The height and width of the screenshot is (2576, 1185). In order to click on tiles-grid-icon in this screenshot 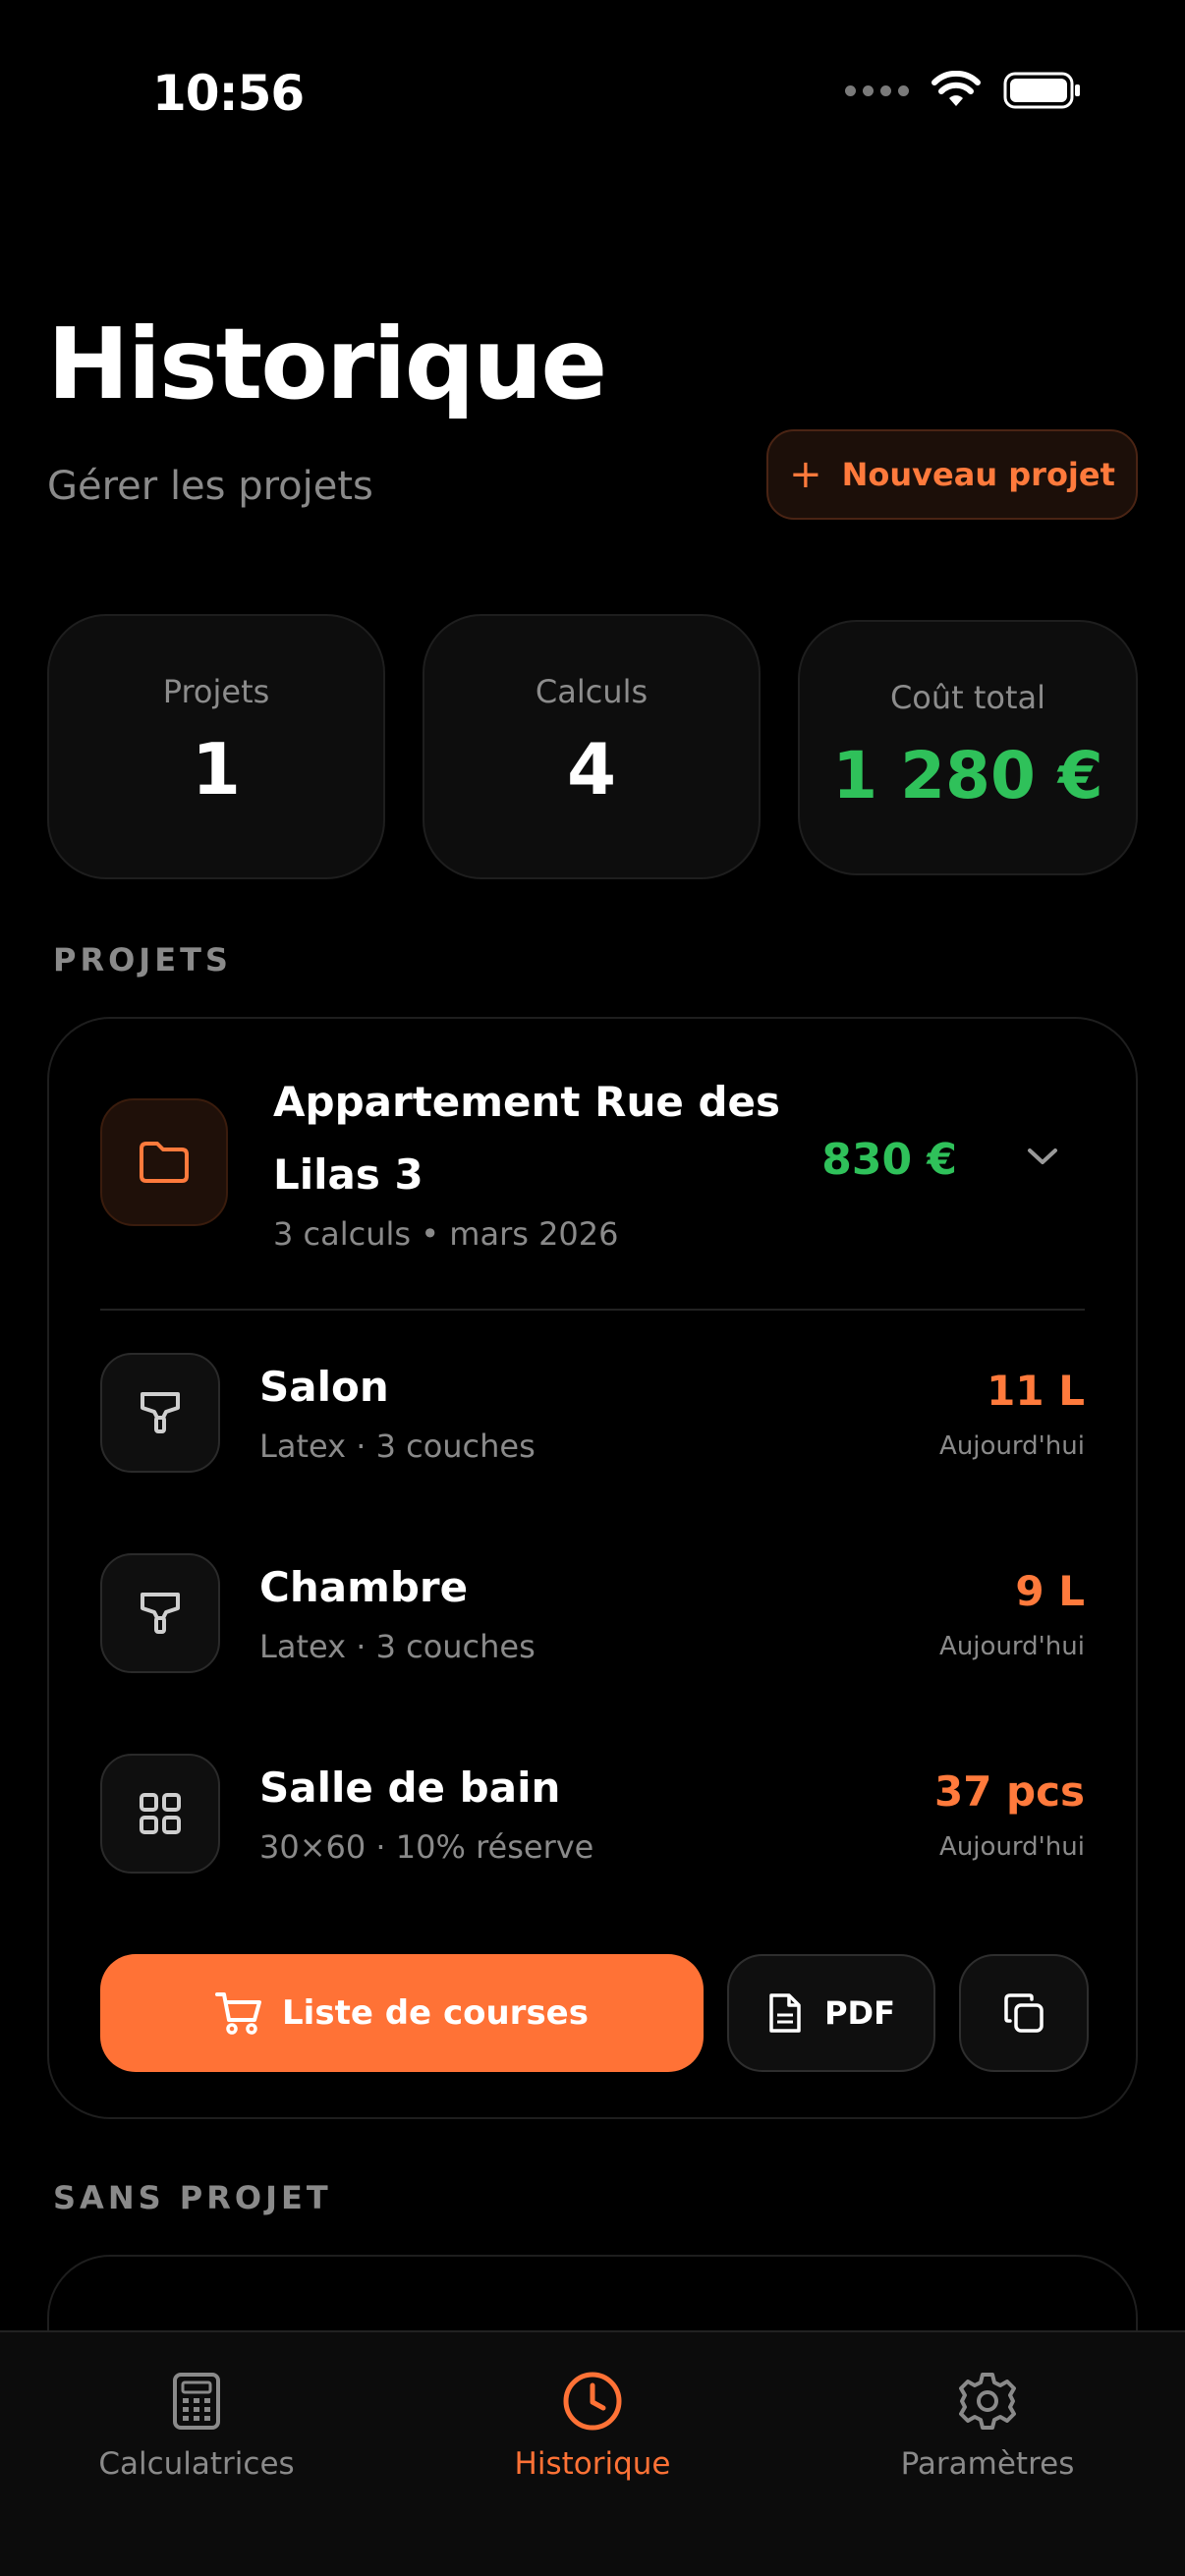, I will do `click(160, 1814)`.